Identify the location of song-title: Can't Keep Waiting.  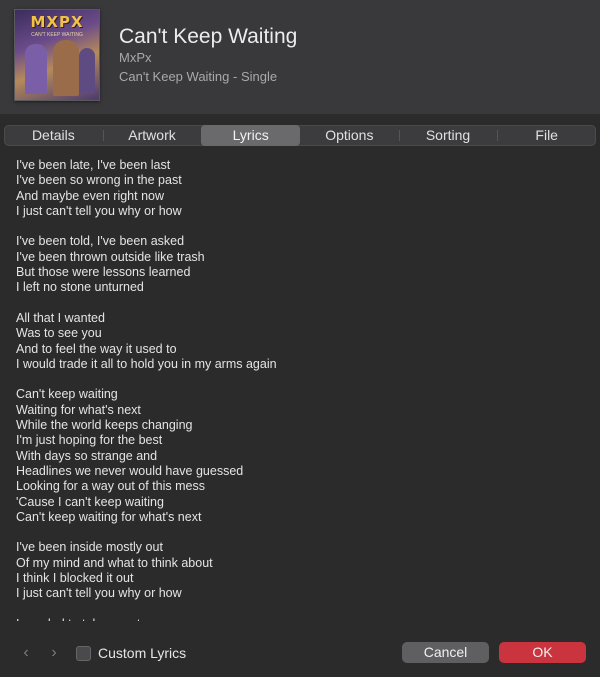
(208, 36).